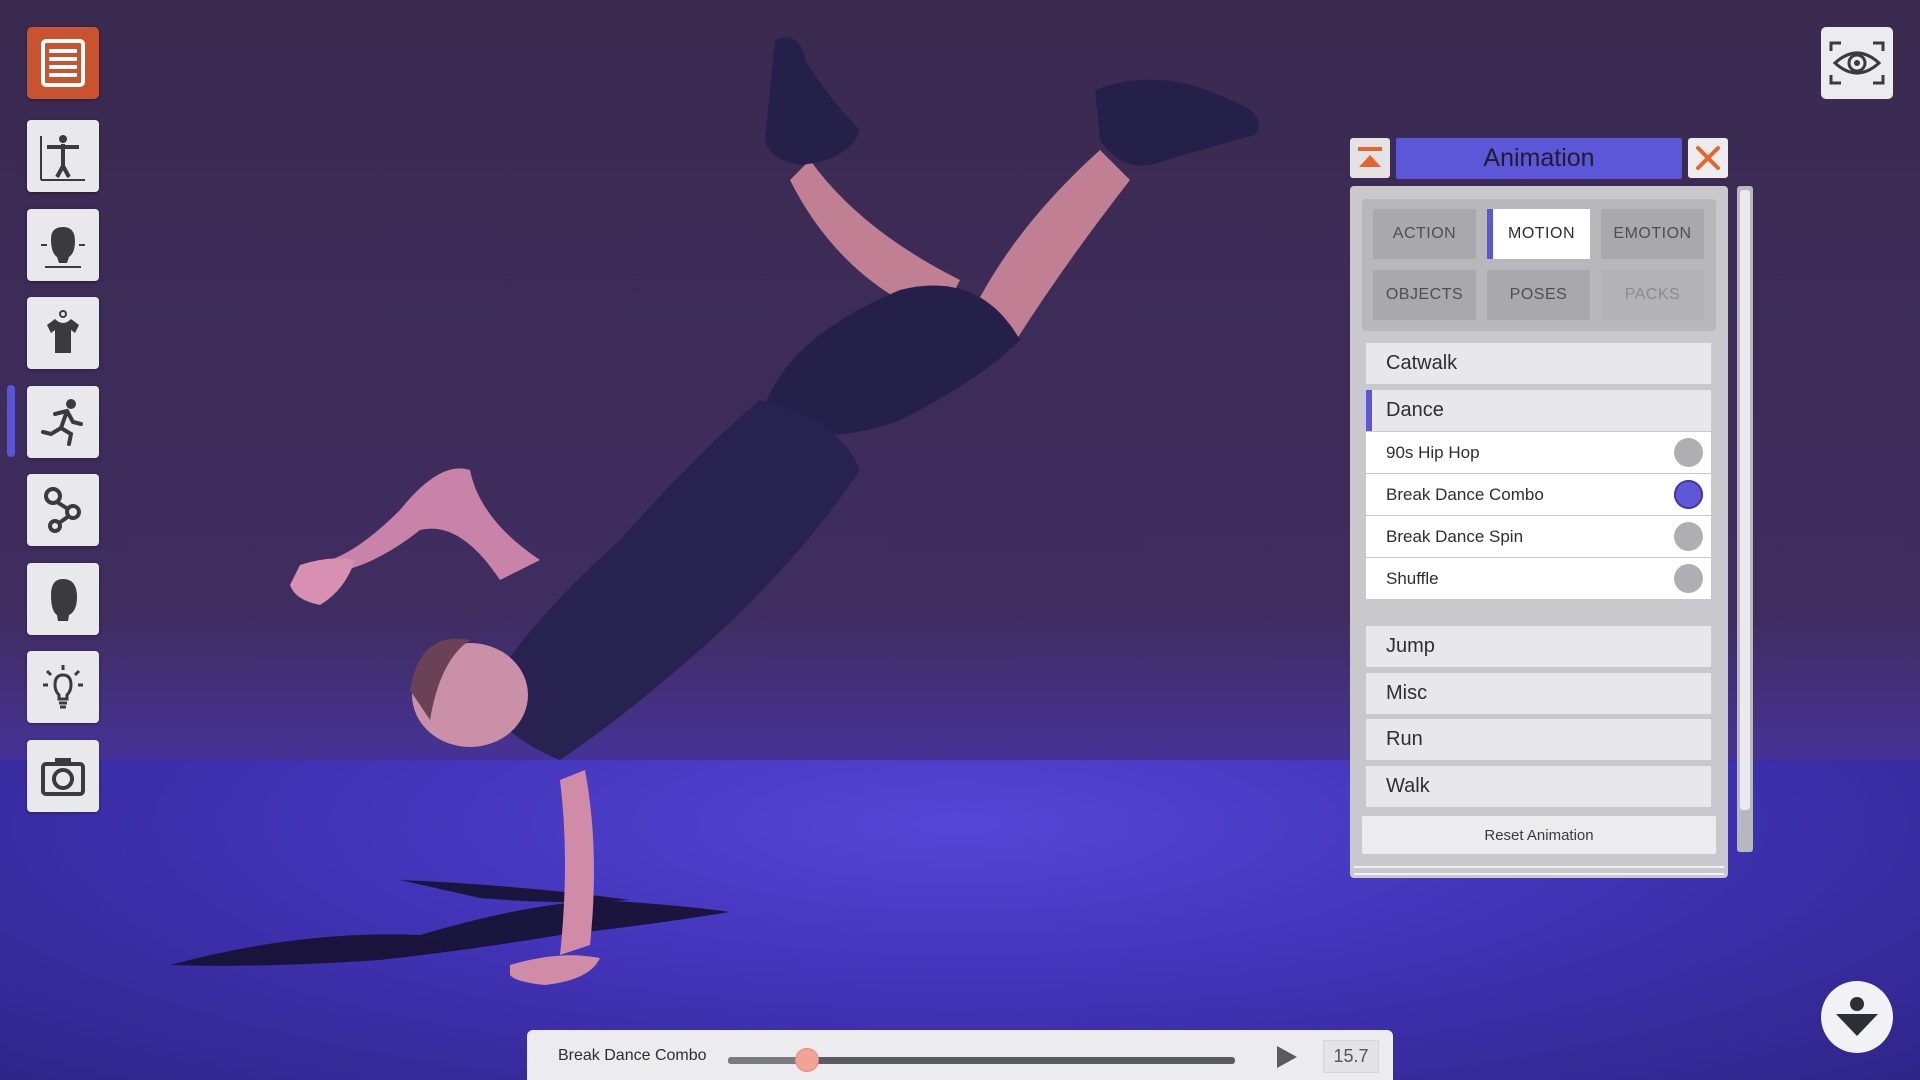  What do you see at coordinates (1412, 578) in the screenshot?
I see `list-item-label: Shuffle` at bounding box center [1412, 578].